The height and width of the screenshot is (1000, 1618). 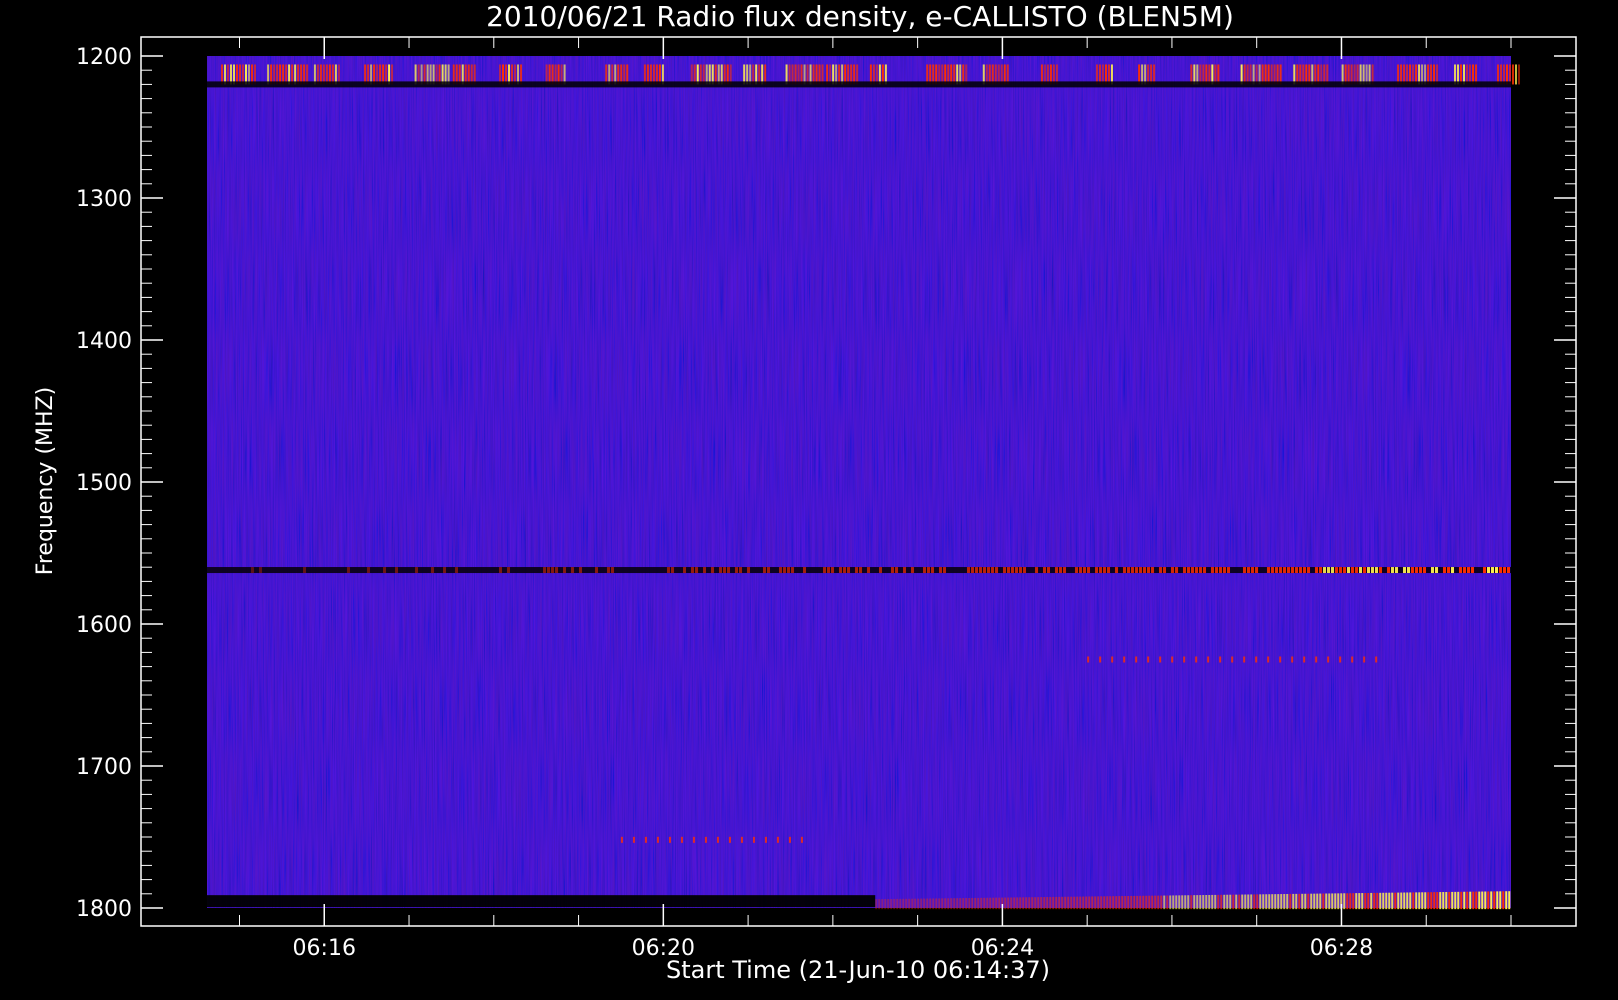 What do you see at coordinates (104, 199) in the screenshot?
I see `y-tick-label: 1300` at bounding box center [104, 199].